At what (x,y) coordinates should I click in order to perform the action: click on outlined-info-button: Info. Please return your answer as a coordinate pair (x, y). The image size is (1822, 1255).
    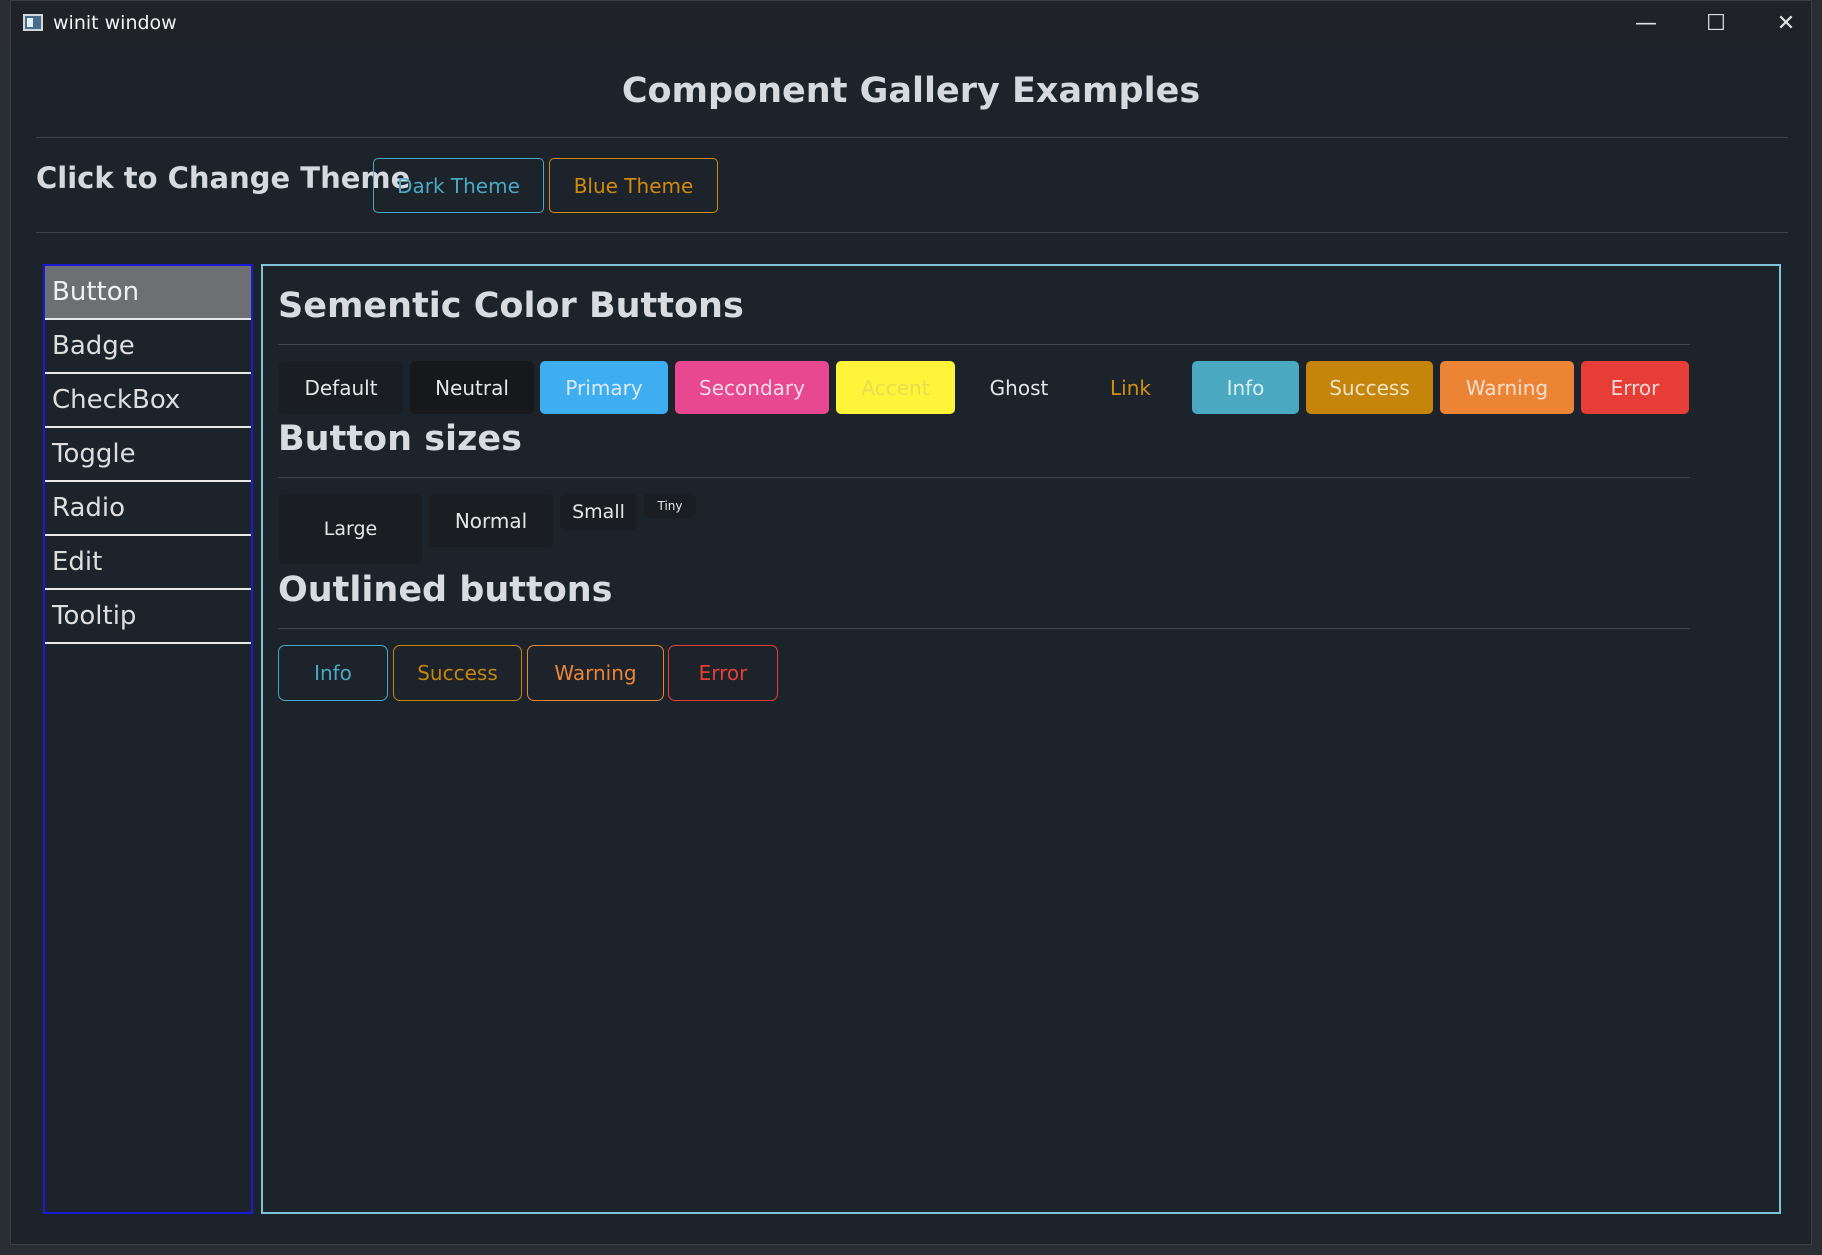
    Looking at the image, I should click on (333, 673).